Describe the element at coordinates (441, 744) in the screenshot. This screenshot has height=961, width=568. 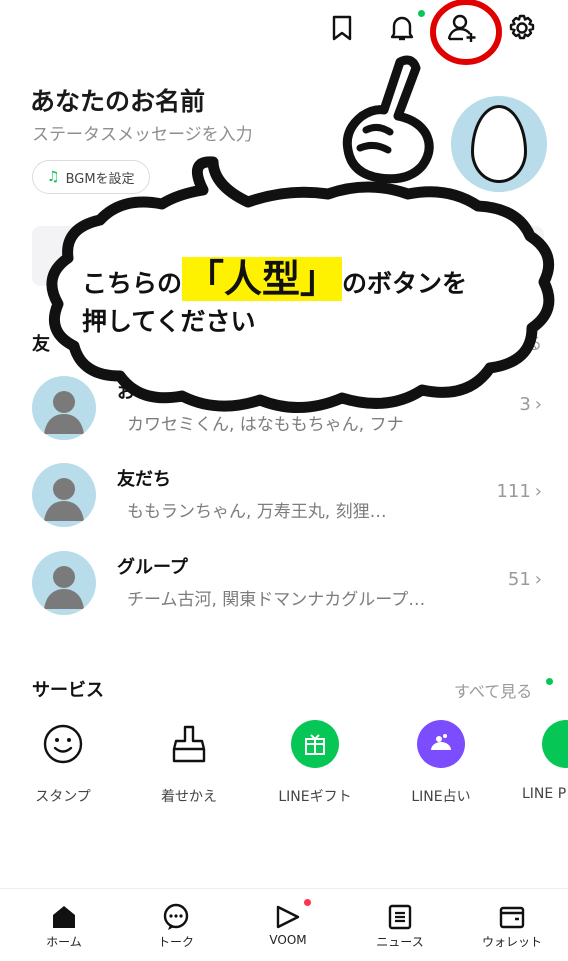
I see `fortune-icon` at that location.